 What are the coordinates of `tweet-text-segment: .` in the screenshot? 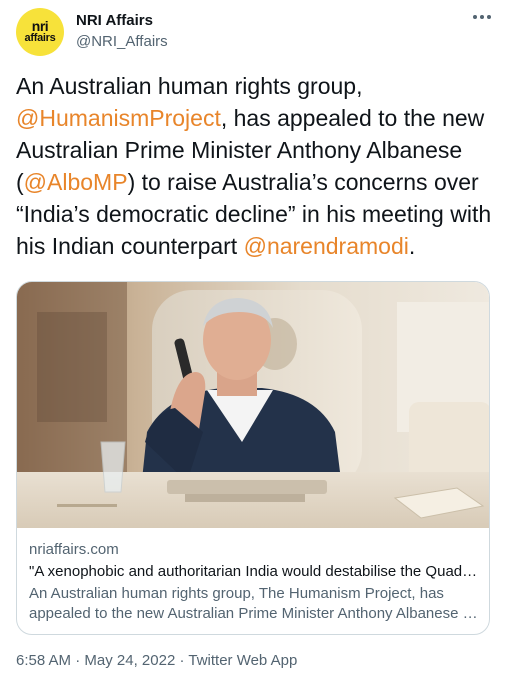 It's located at (412, 246).